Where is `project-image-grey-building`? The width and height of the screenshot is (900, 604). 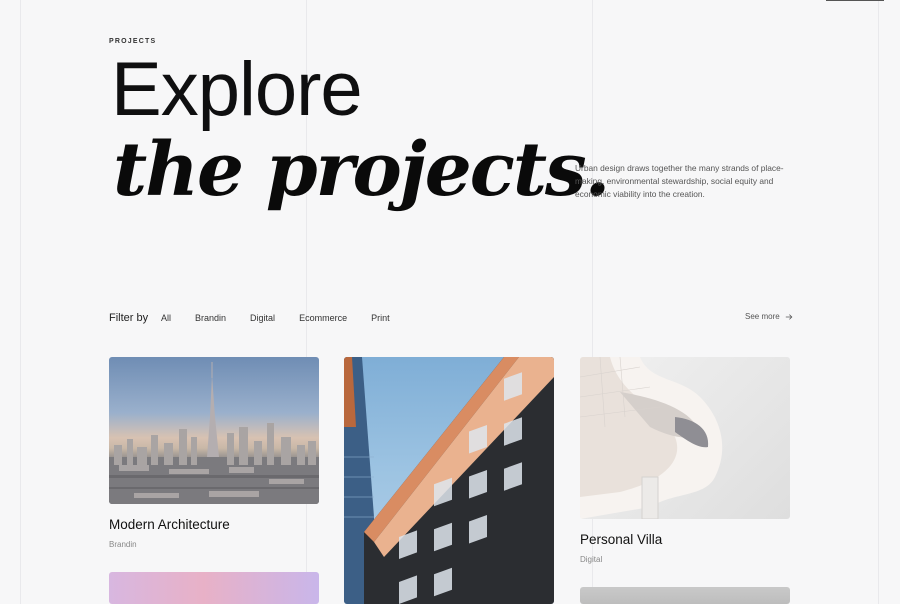
project-image-grey-building is located at coordinates (685, 595).